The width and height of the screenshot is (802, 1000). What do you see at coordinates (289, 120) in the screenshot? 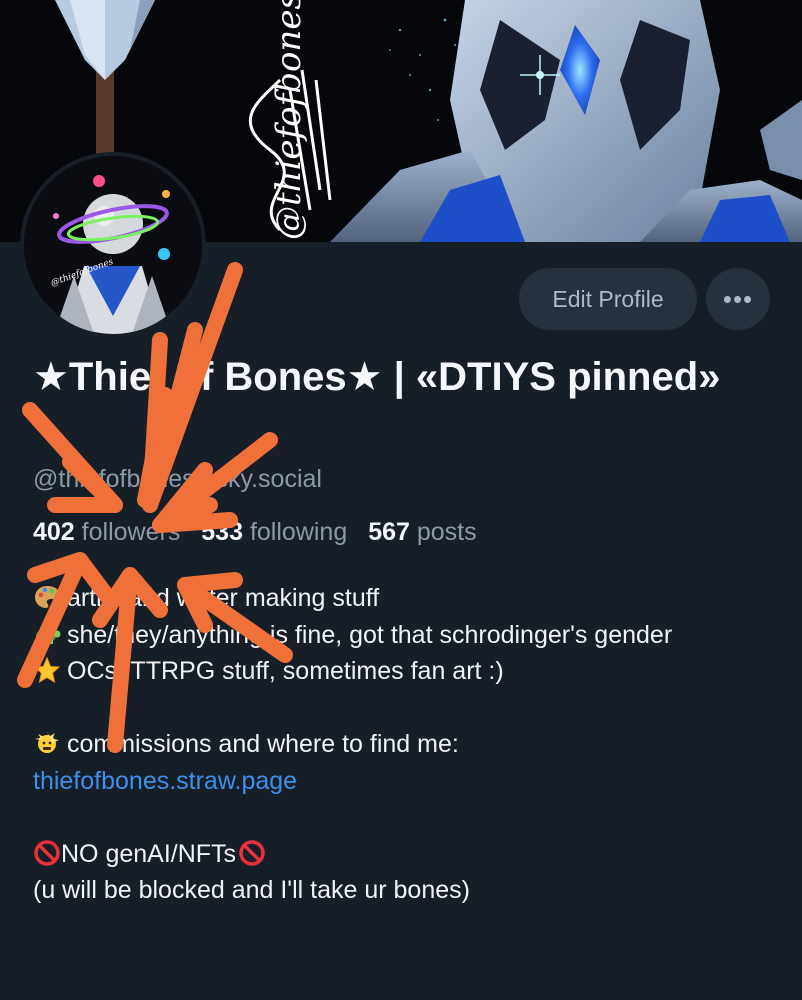
I see `banner-signature: @thiefofbones` at bounding box center [289, 120].